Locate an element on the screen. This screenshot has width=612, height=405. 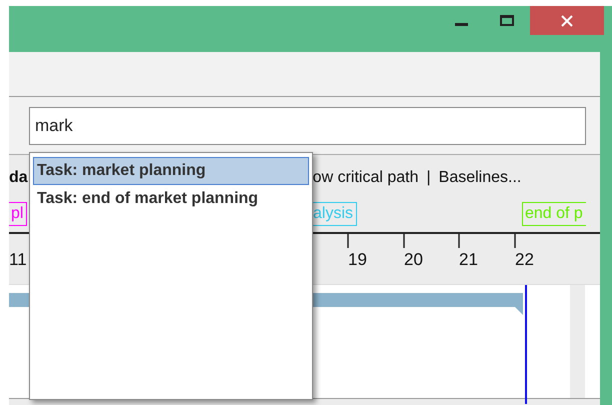
close-button is located at coordinates (567, 20).